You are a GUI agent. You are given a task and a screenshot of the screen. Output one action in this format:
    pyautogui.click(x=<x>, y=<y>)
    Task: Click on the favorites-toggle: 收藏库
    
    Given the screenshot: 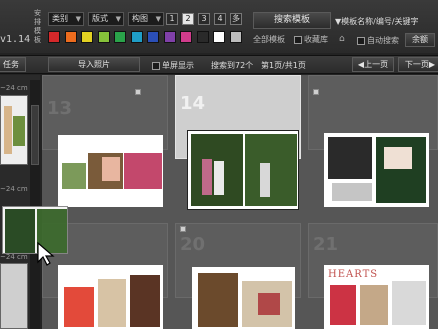 What is the action you would take?
    pyautogui.click(x=311, y=39)
    